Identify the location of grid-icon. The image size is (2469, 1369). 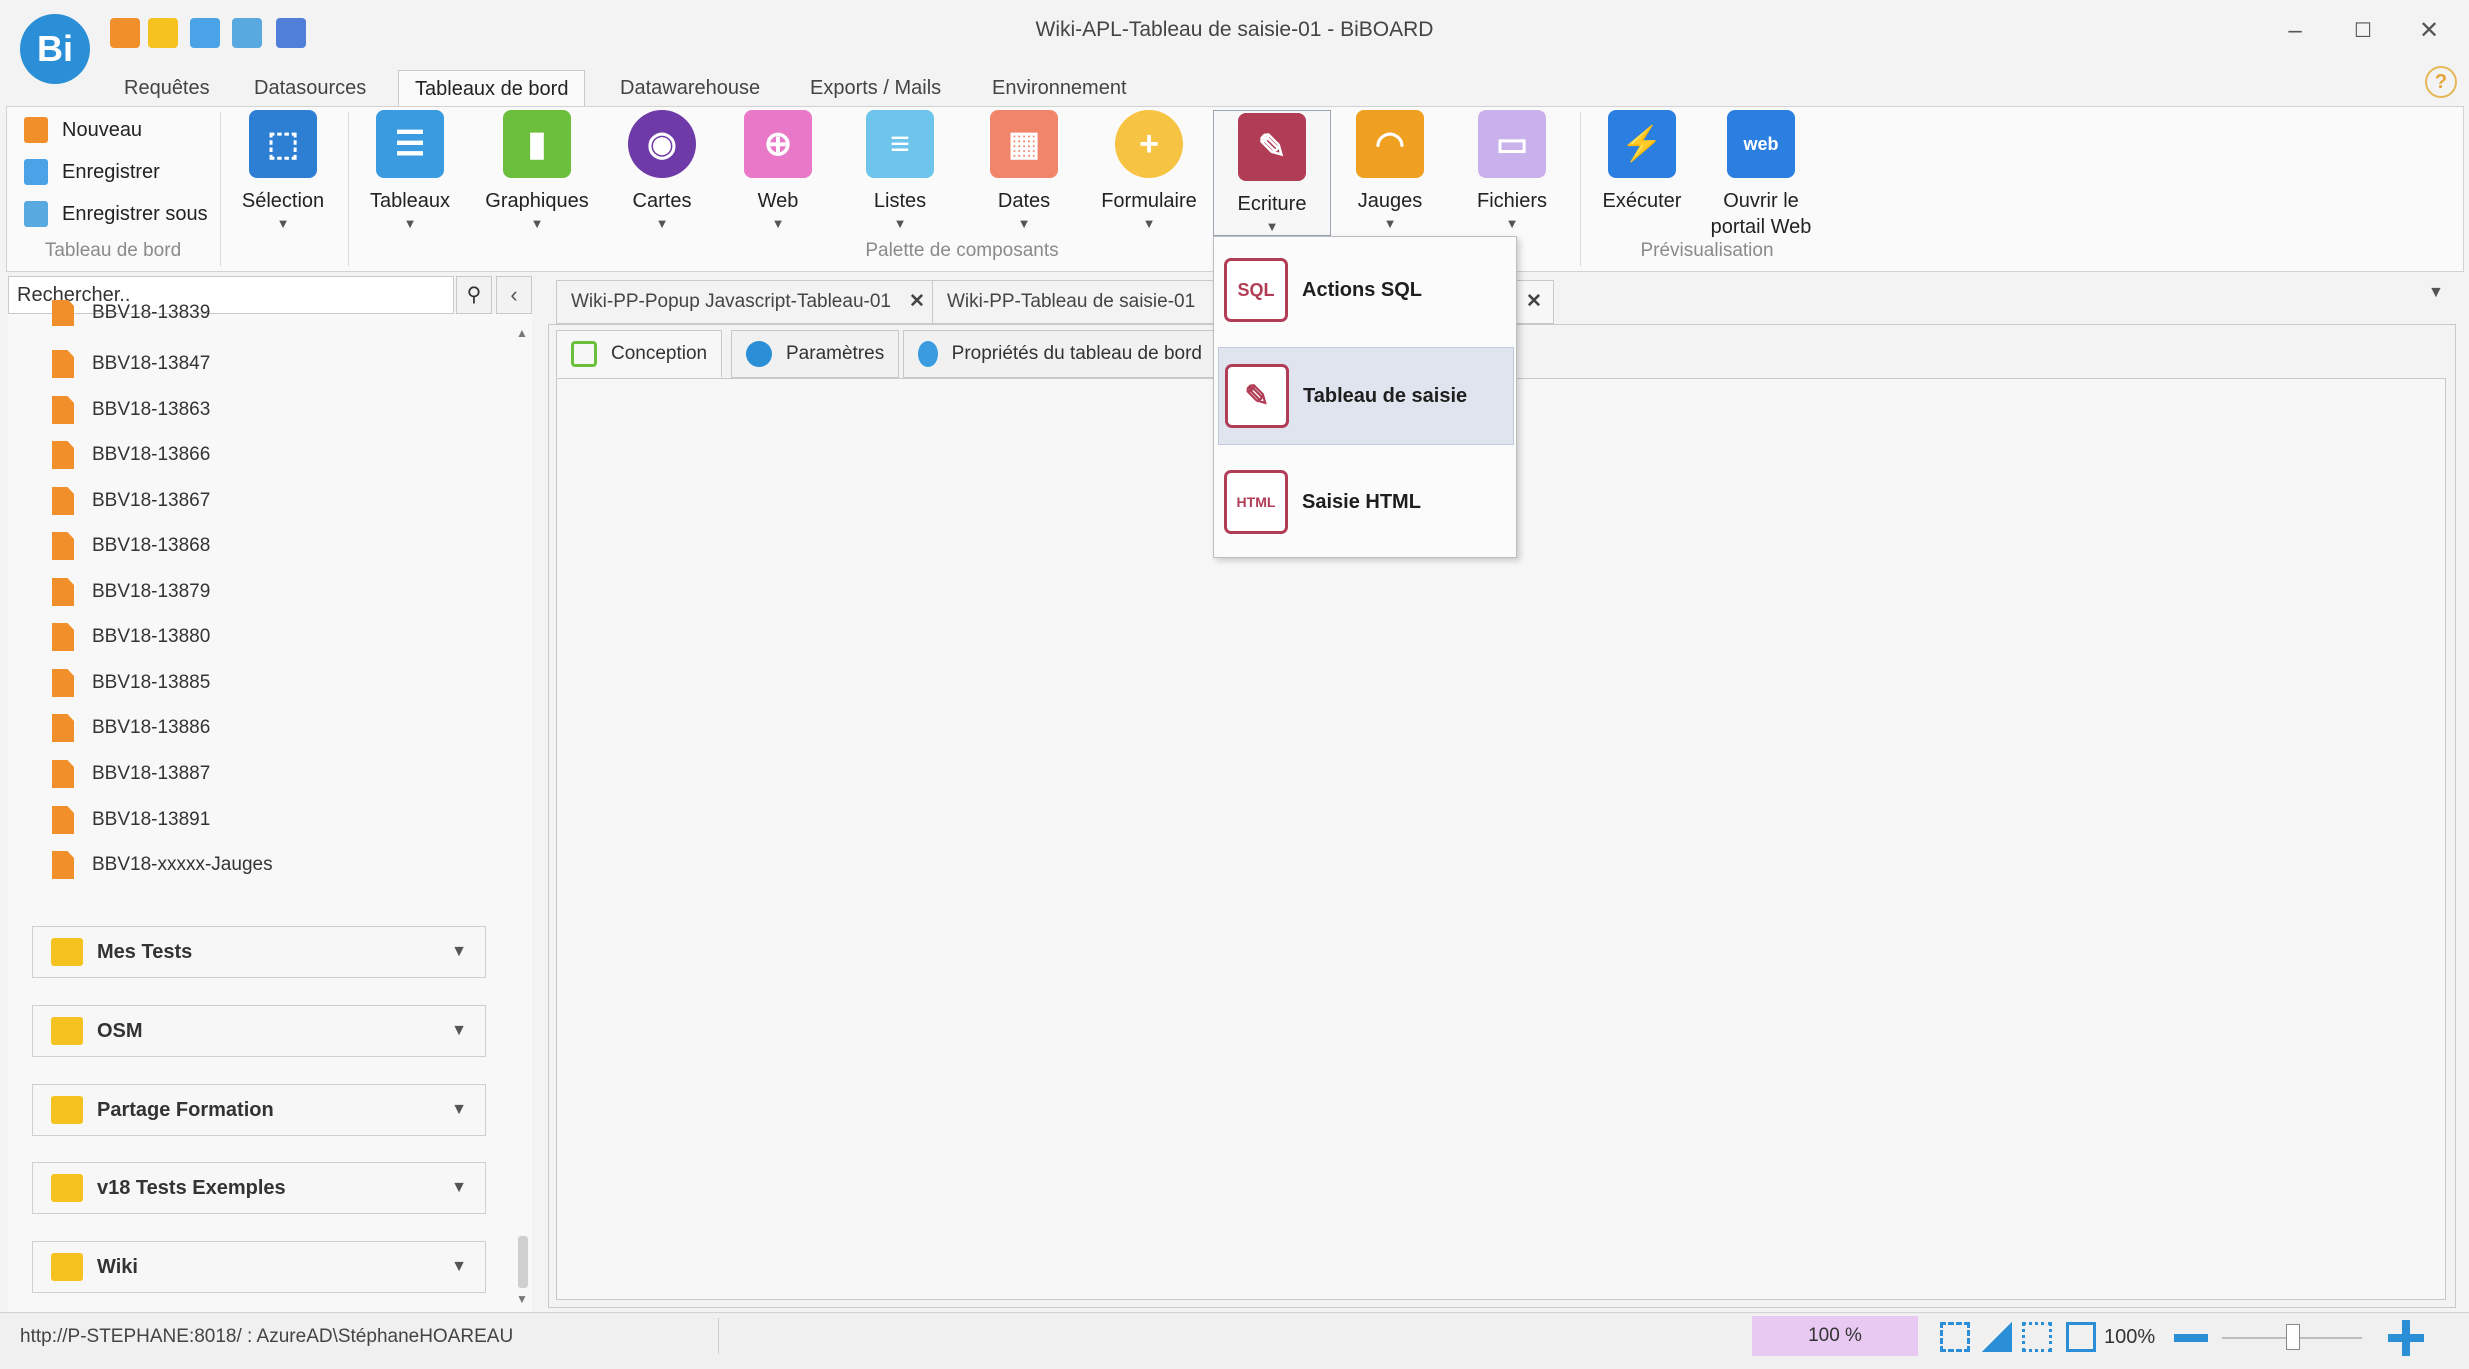
(2037, 1337).